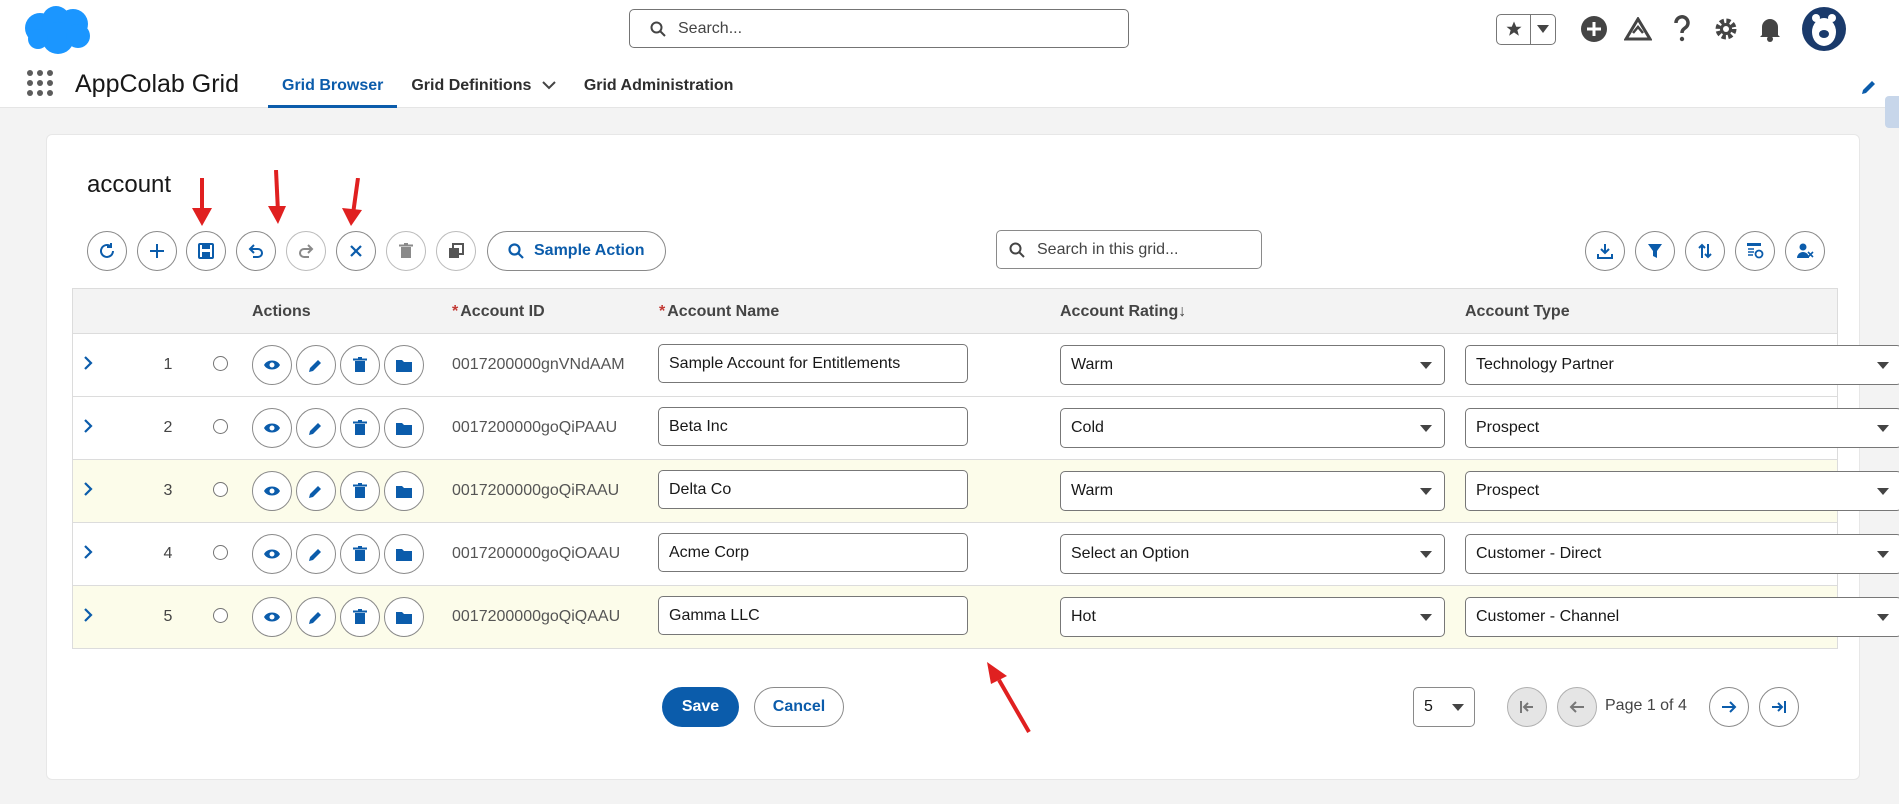  Describe the element at coordinates (1770, 29) in the screenshot. I see `notifications-bell-icon` at that location.